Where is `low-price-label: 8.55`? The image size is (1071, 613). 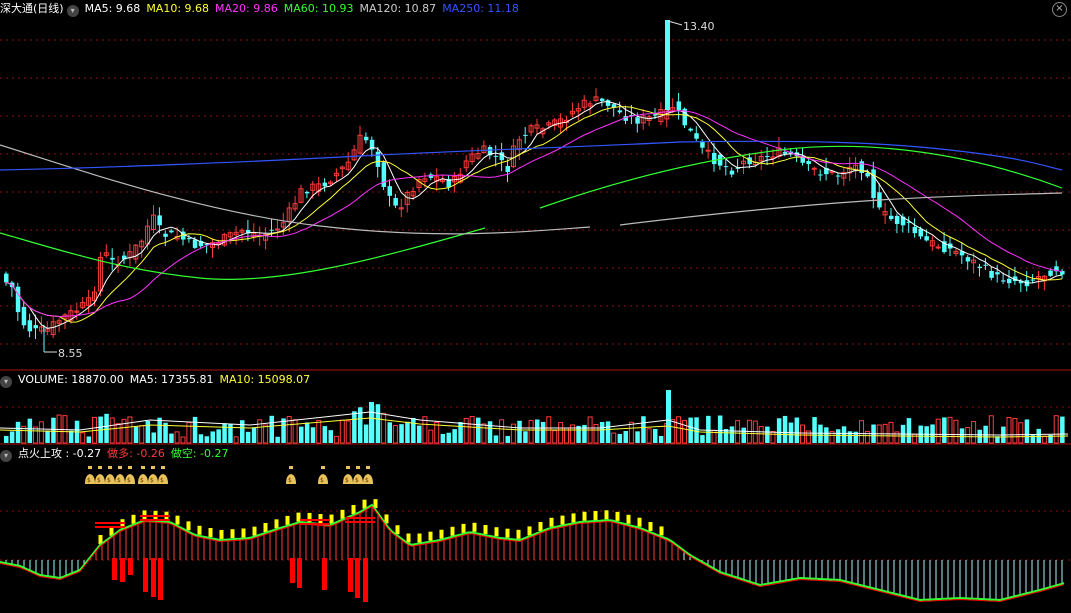 low-price-label: 8.55 is located at coordinates (70, 353).